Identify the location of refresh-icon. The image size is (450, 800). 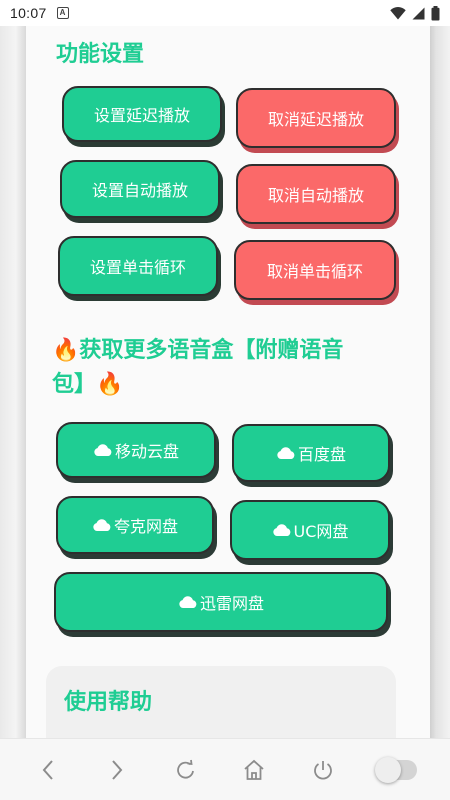
(186, 770).